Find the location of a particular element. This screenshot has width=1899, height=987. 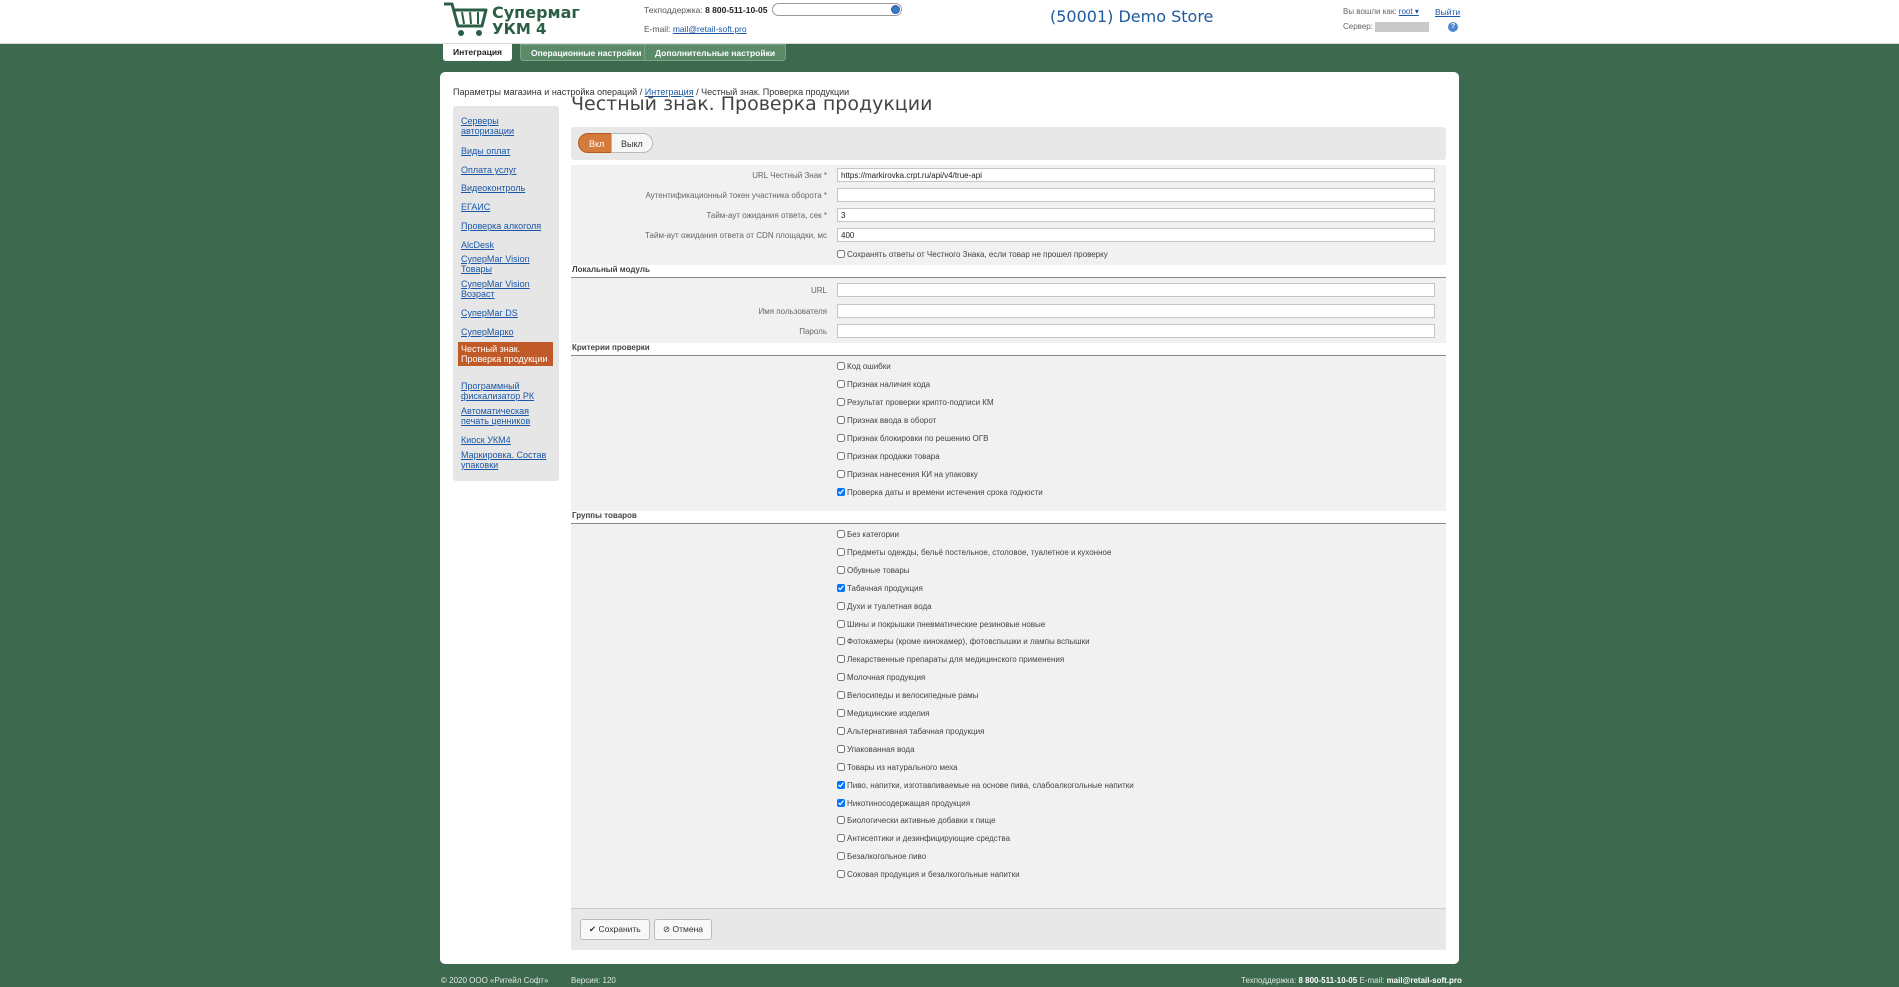

sidebar-item-marking-package: Маркировка. Состав упаковки is located at coordinates (507, 460).